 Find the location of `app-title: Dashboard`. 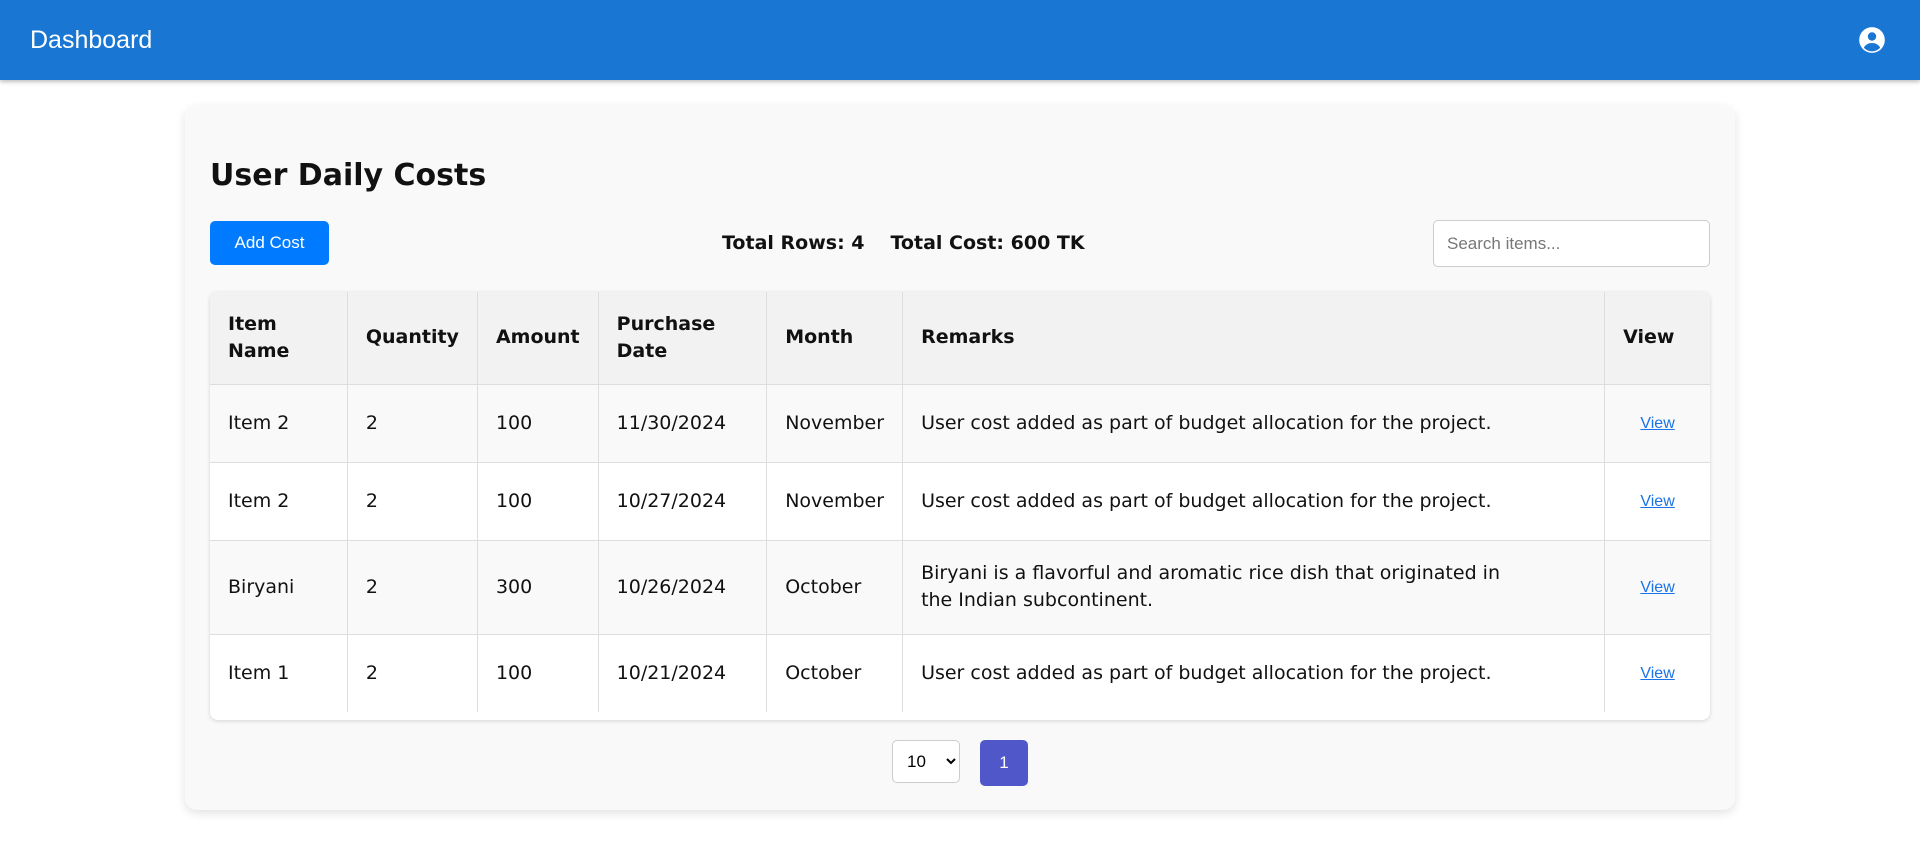

app-title: Dashboard is located at coordinates (91, 39).